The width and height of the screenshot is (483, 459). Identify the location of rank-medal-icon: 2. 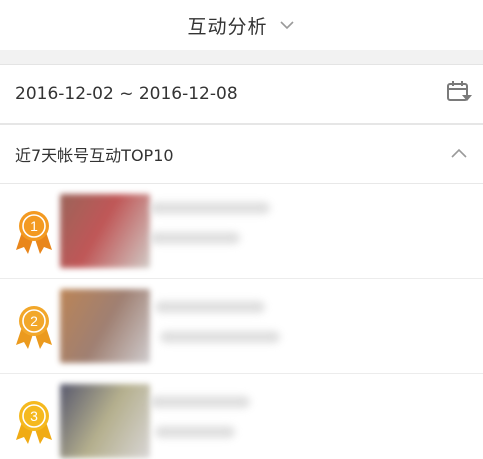
(34, 326).